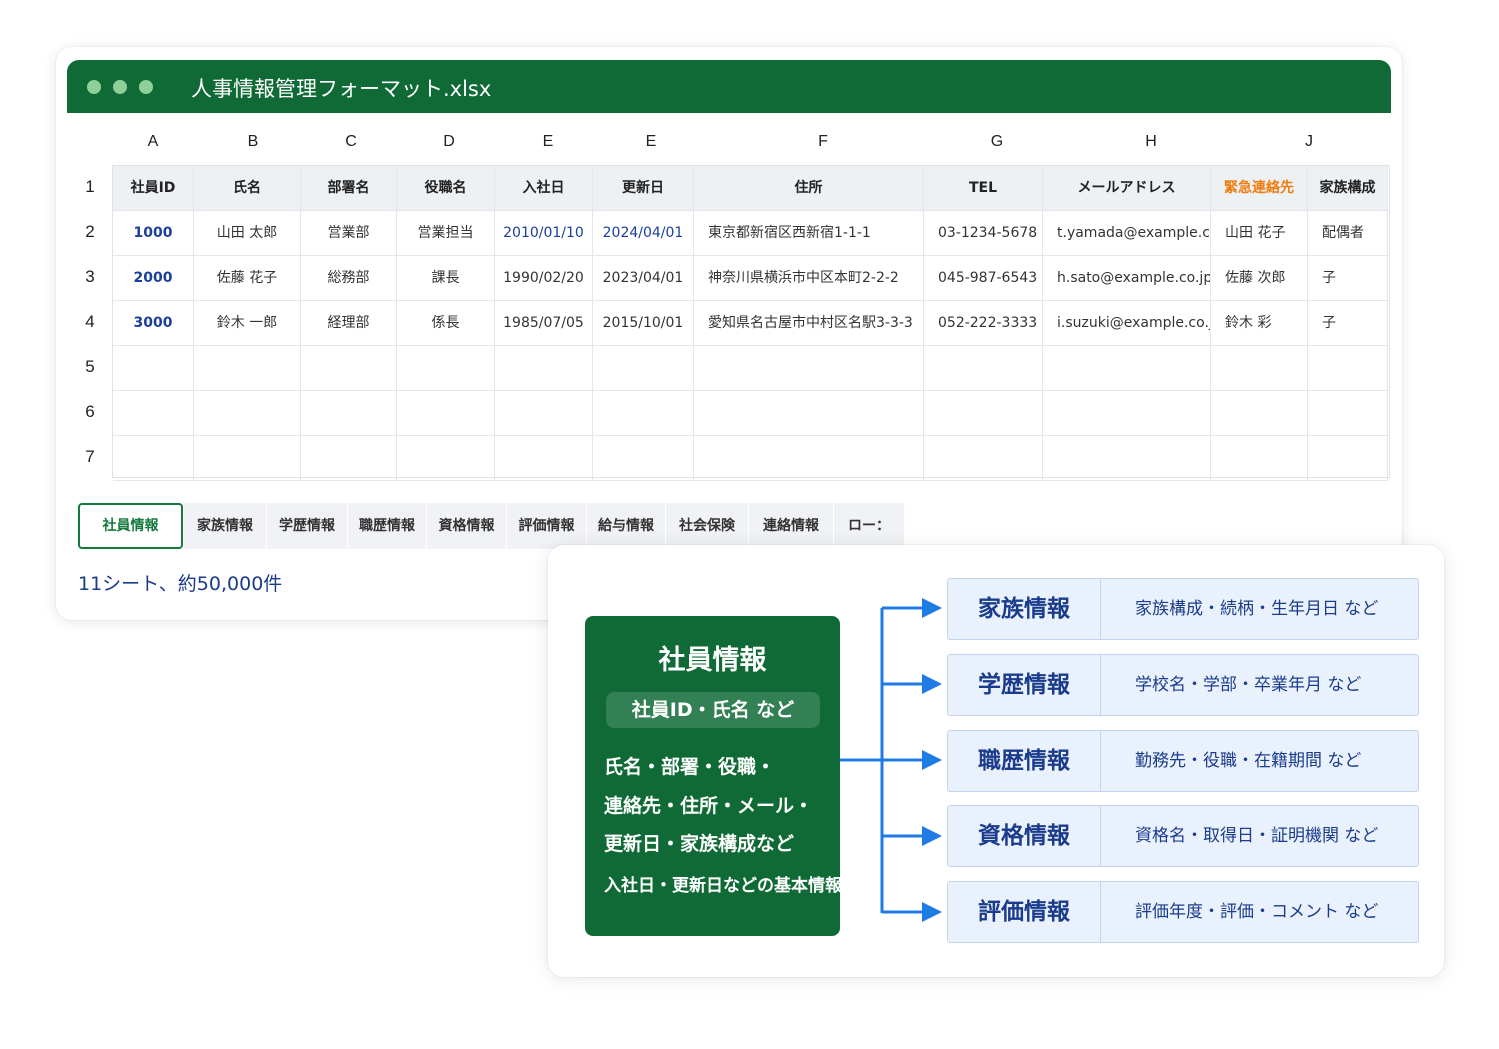 This screenshot has height=1049, width=1499. I want to click on table-cell: 045-987-6543, so click(983, 278).